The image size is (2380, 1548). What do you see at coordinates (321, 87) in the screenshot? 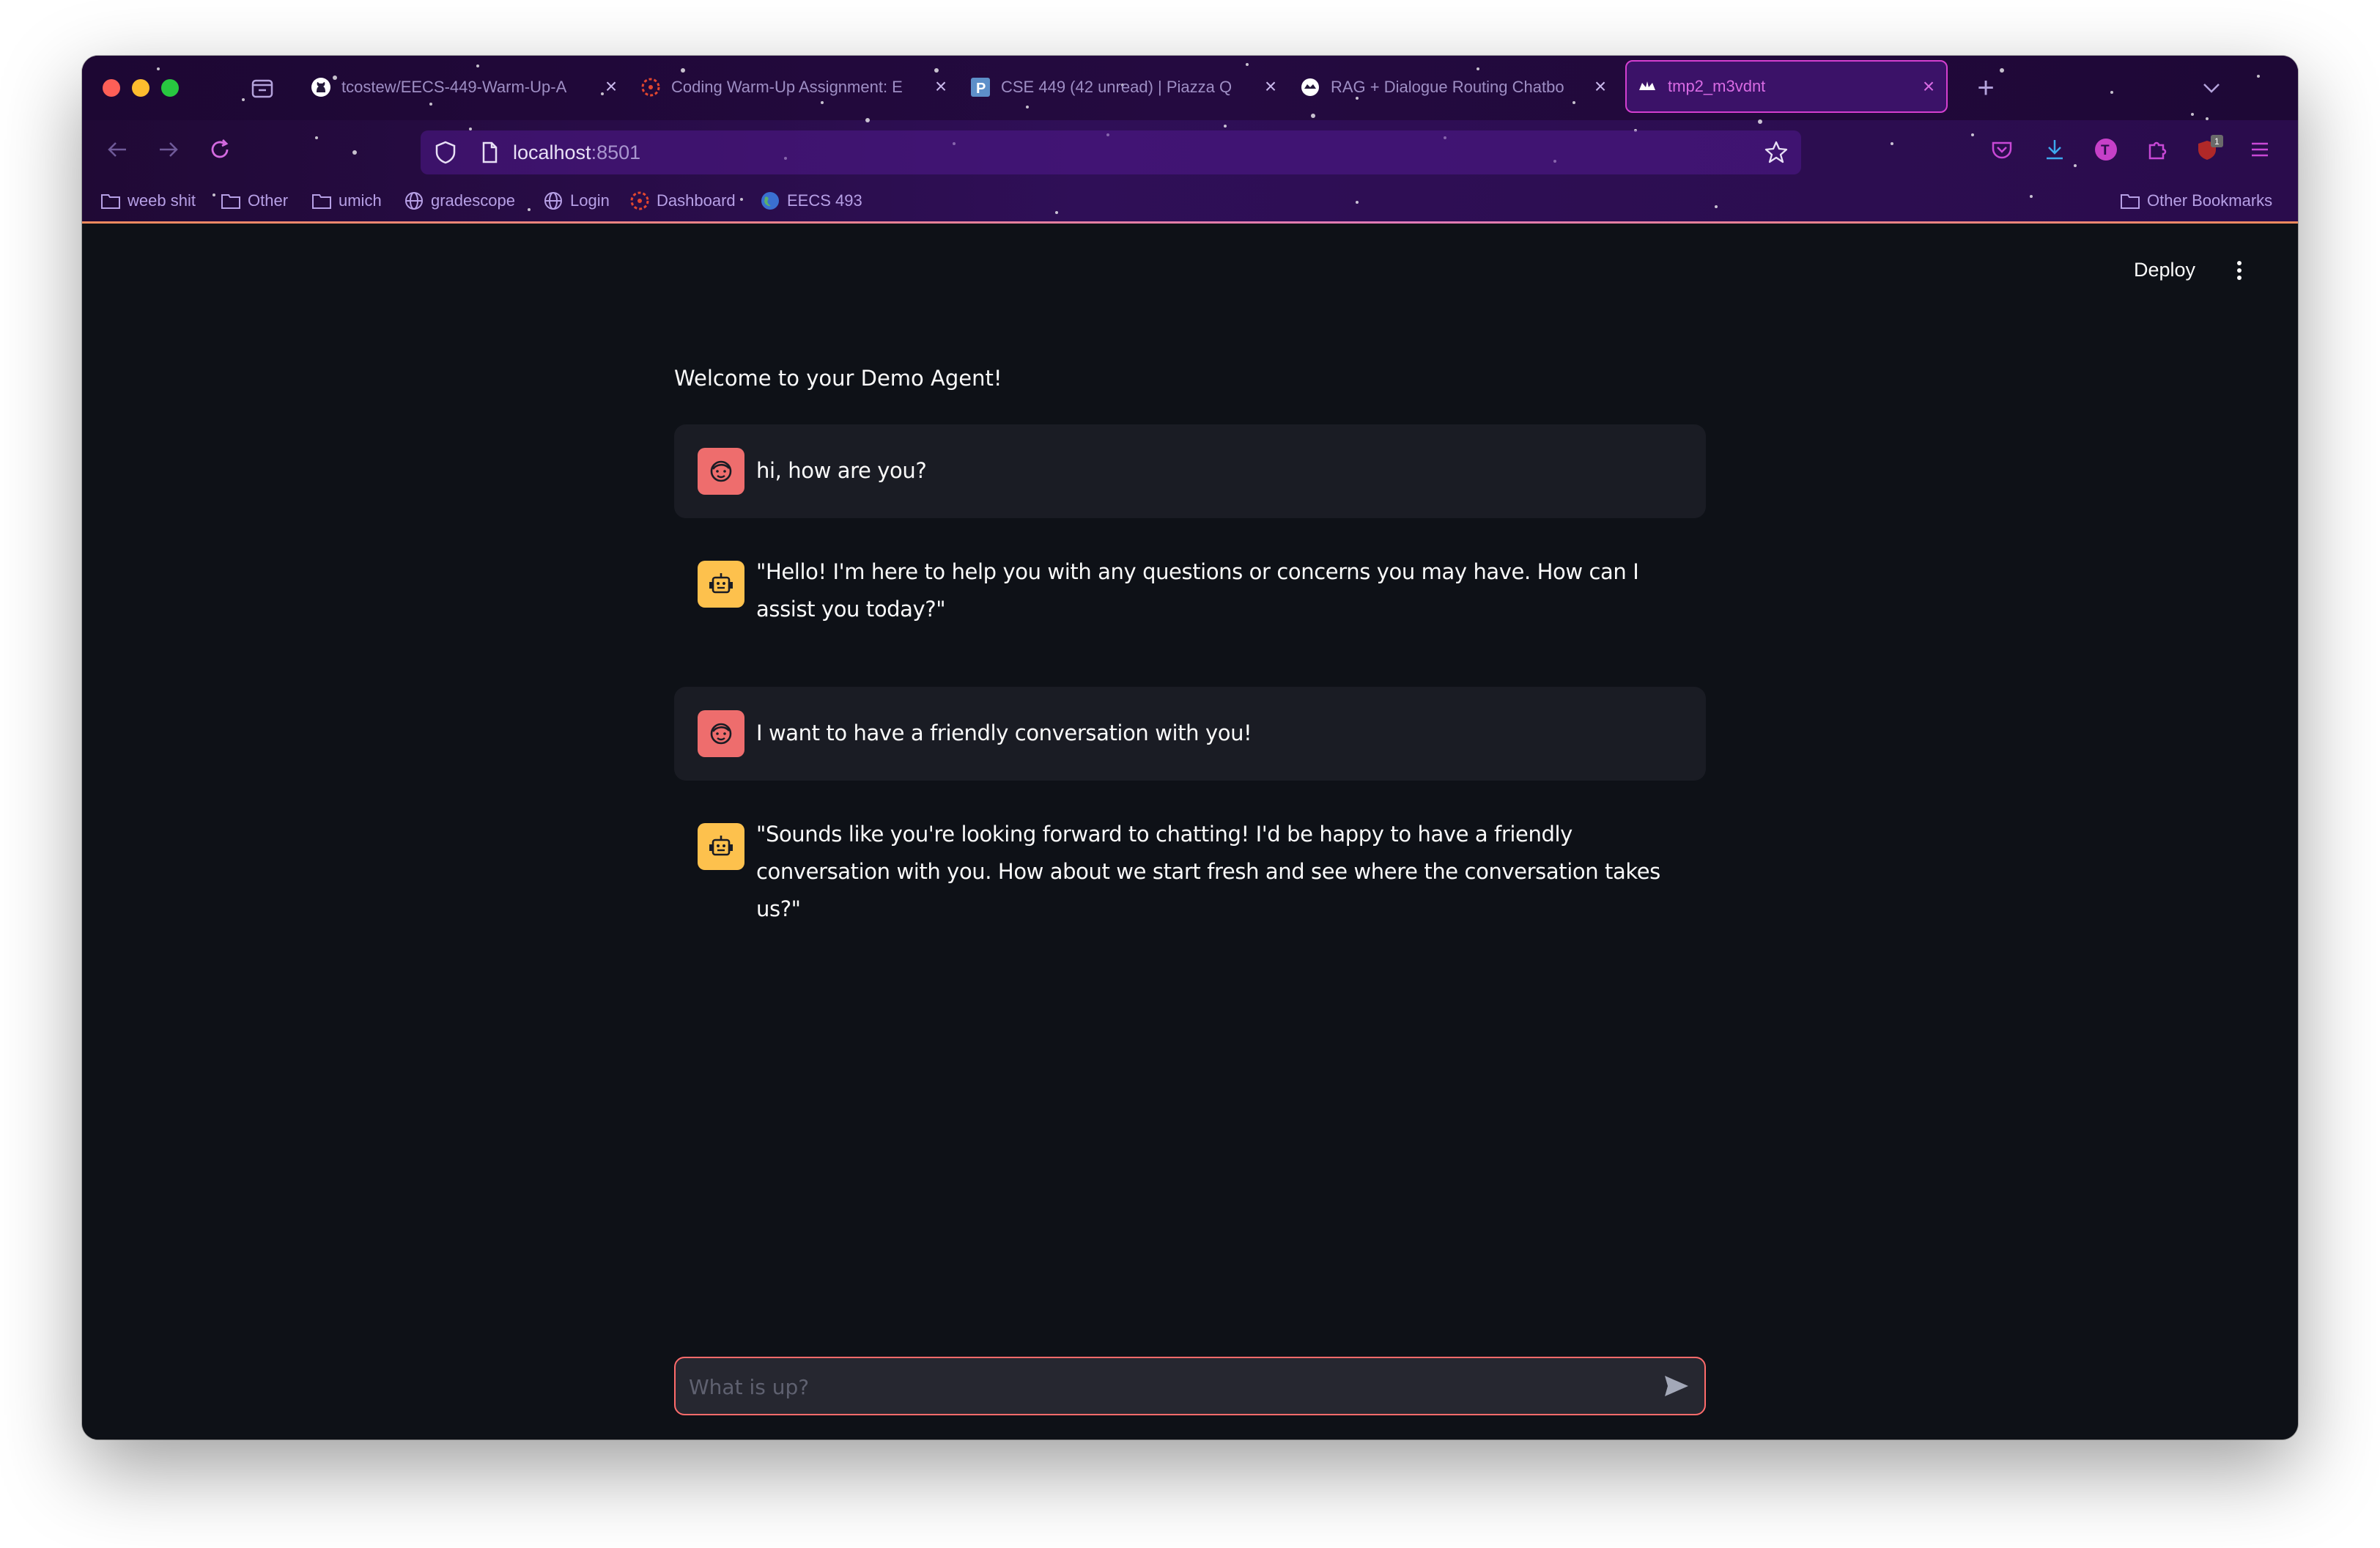
I see `github-icon` at bounding box center [321, 87].